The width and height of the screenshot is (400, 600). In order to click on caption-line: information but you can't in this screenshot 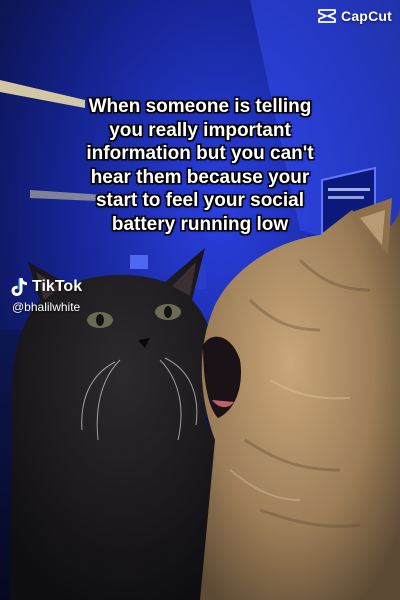, I will do `click(200, 153)`.